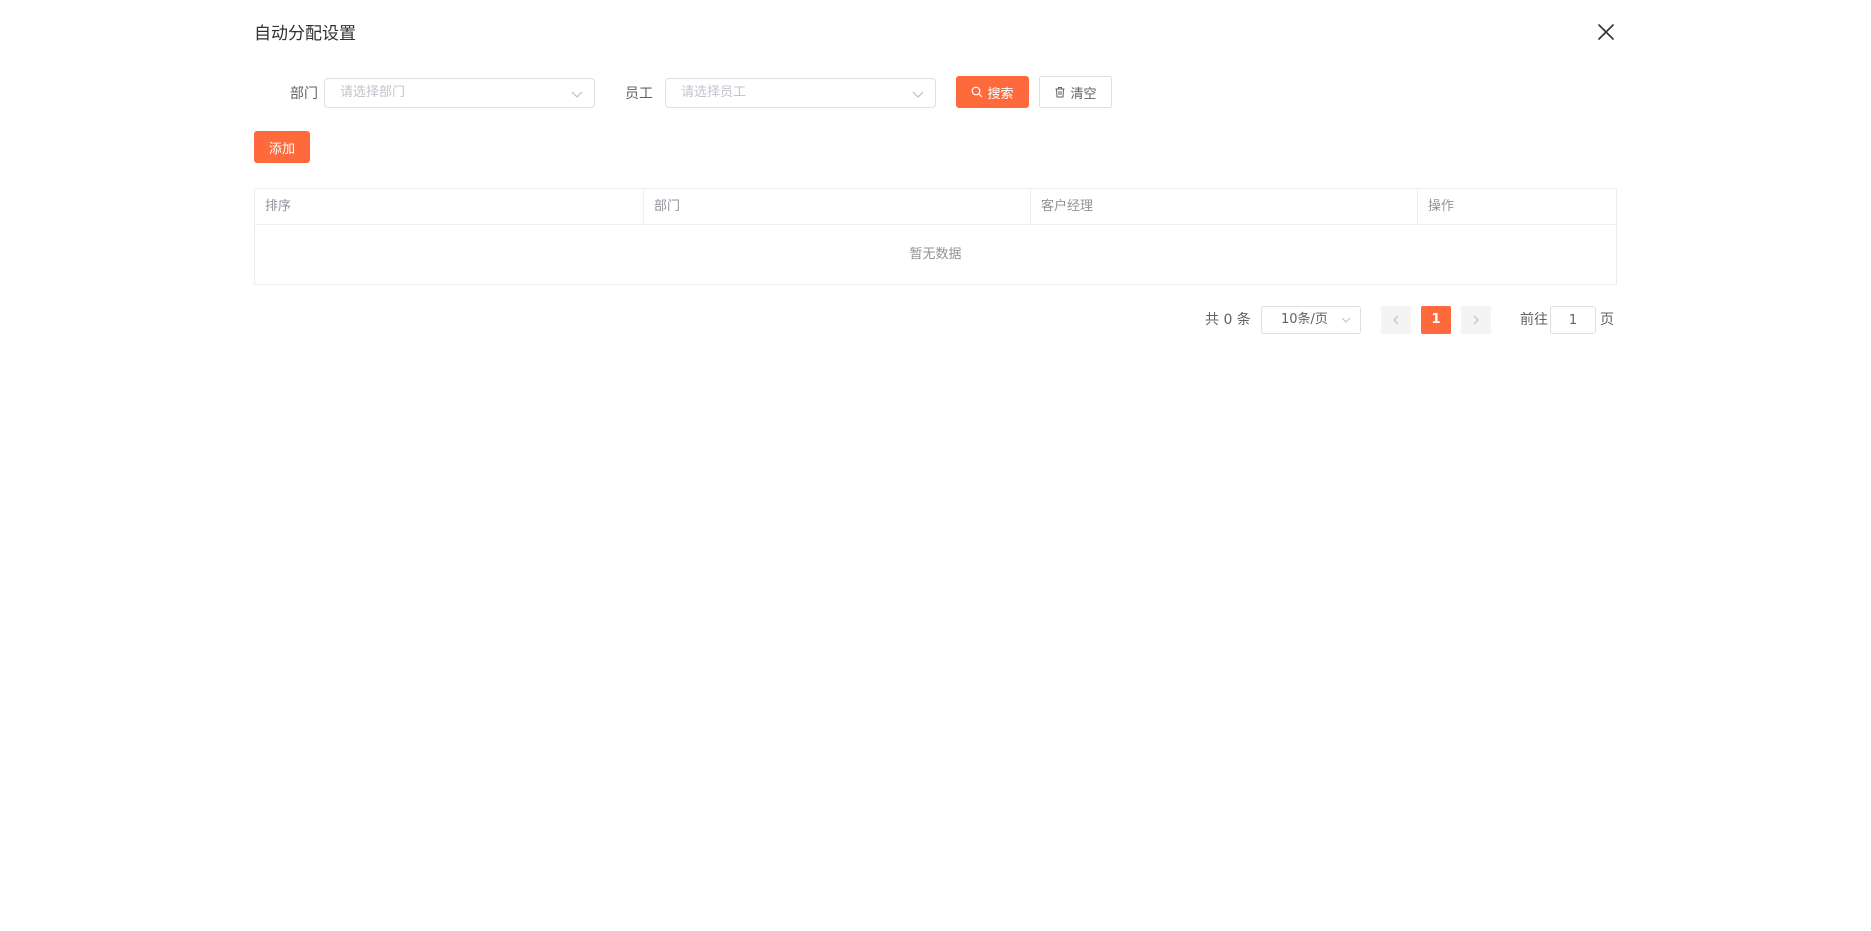 The image size is (1871, 931). What do you see at coordinates (304, 94) in the screenshot?
I see `department-label: 部门` at bounding box center [304, 94].